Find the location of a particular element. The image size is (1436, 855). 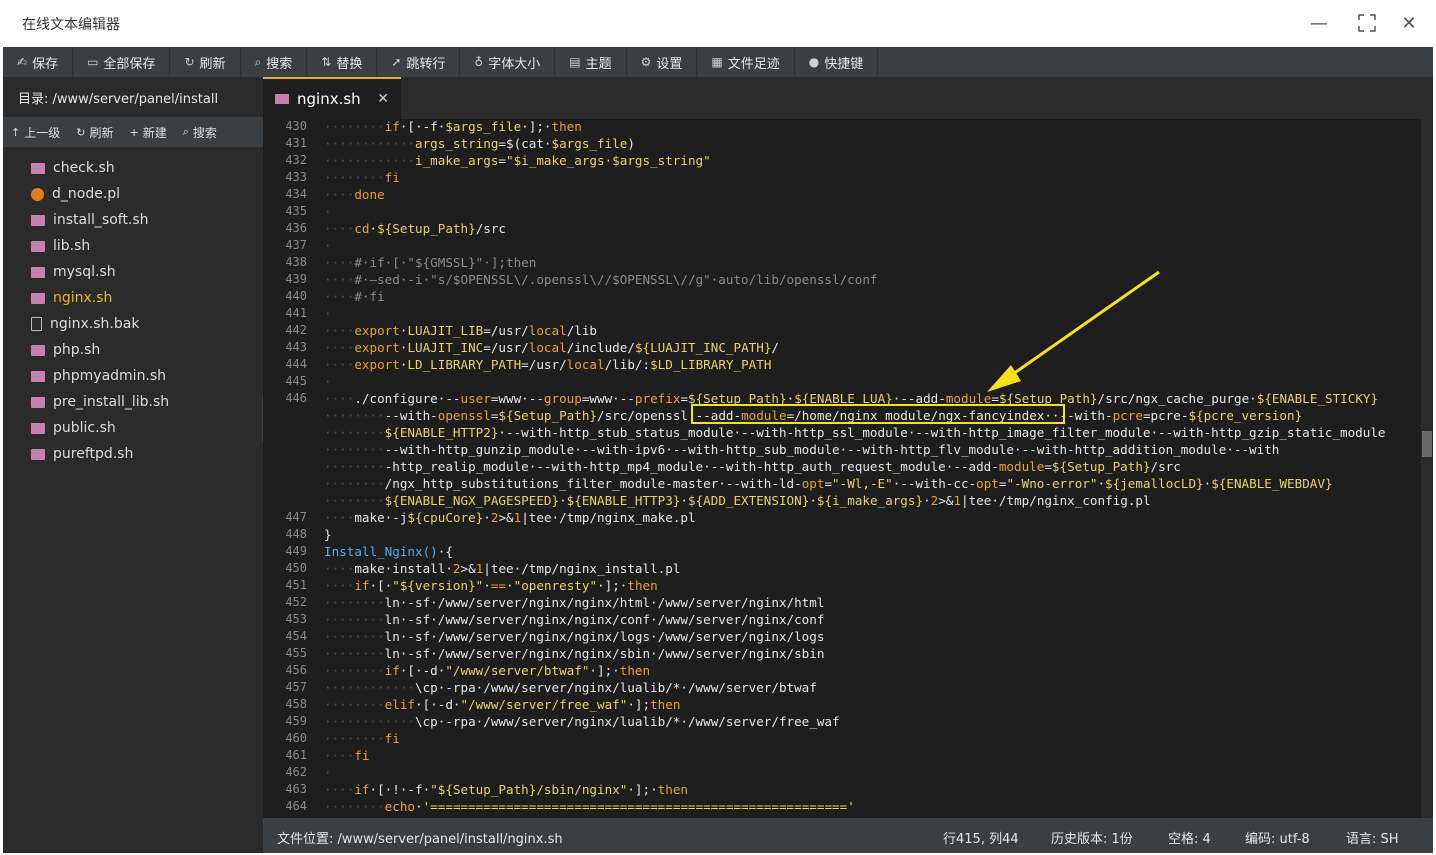

file-item: pre_install_lib.sh is located at coordinates (133, 402).